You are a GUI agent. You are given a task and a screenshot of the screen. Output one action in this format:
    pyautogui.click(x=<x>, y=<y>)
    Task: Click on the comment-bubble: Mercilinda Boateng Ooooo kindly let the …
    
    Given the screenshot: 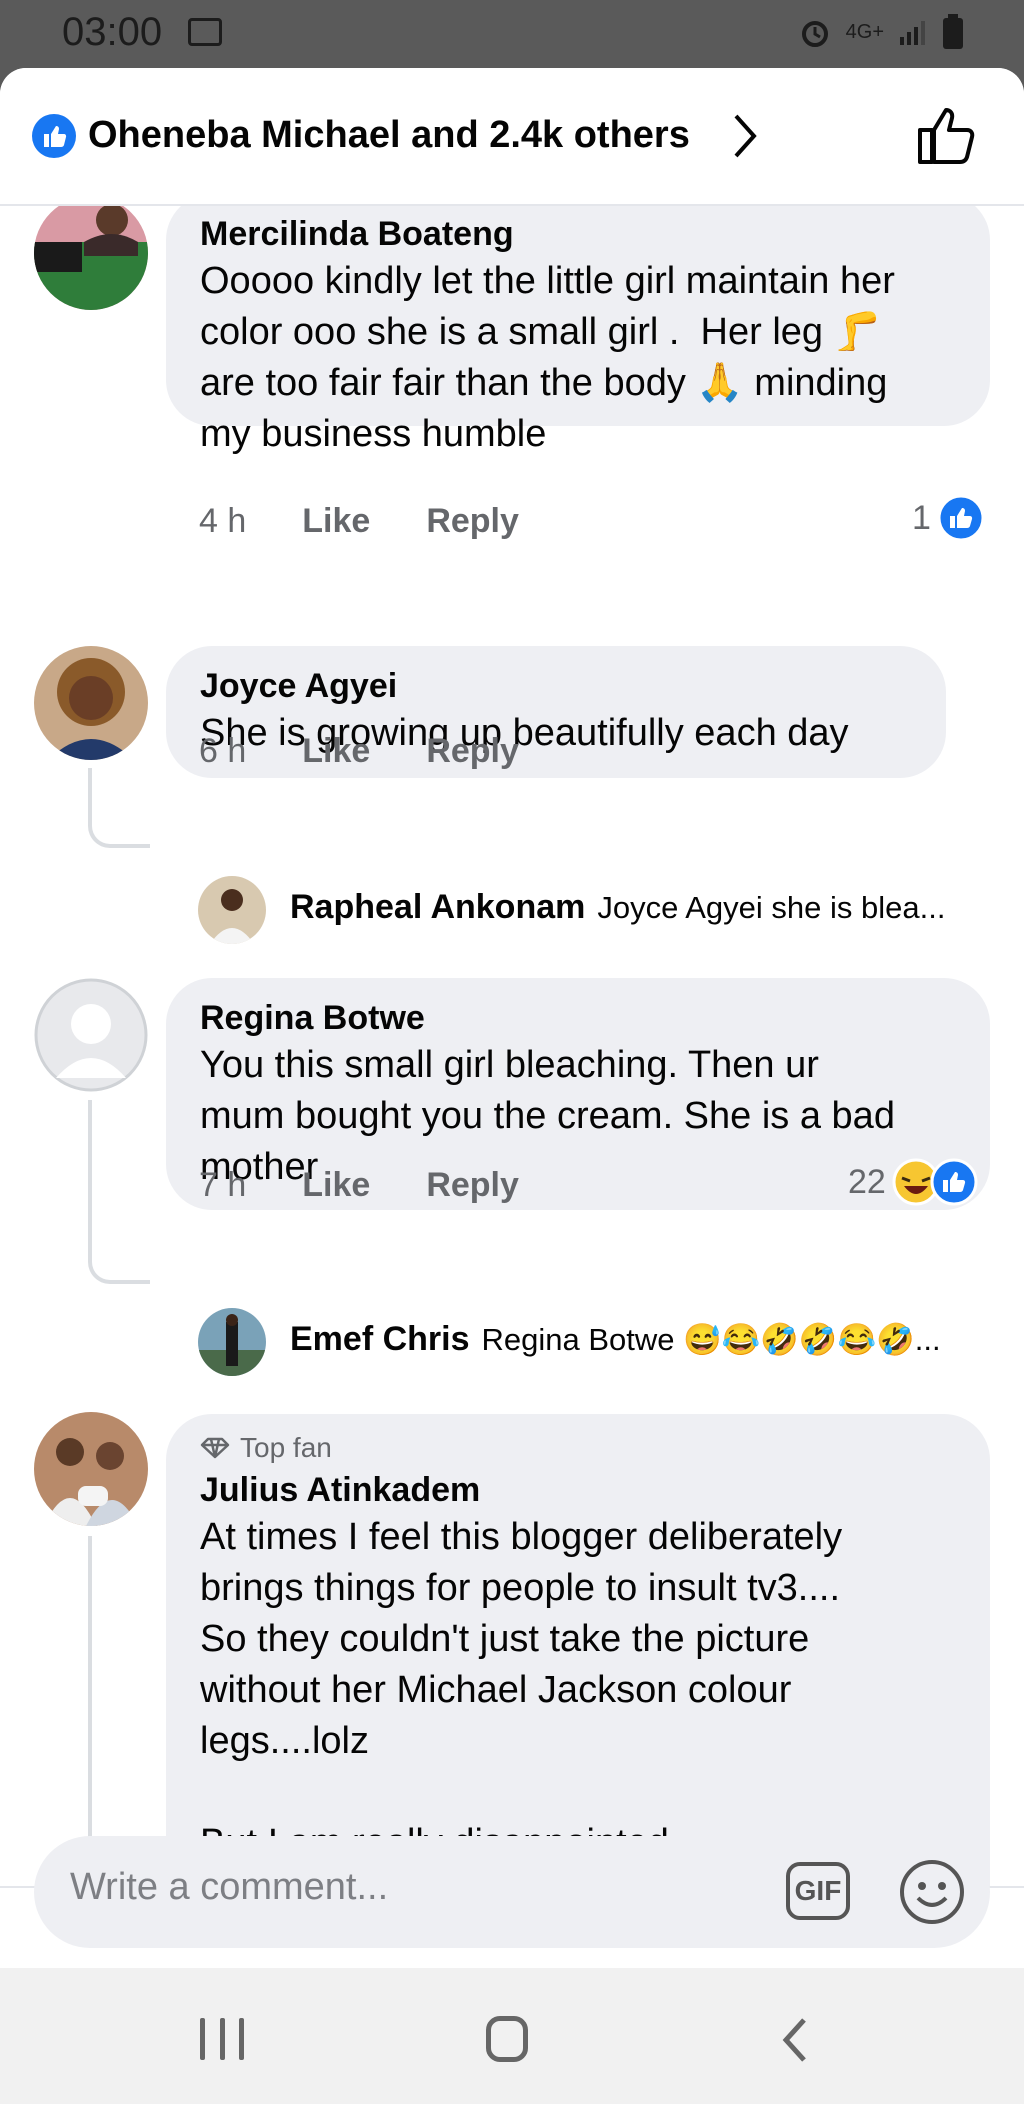 What is the action you would take?
    pyautogui.click(x=578, y=330)
    